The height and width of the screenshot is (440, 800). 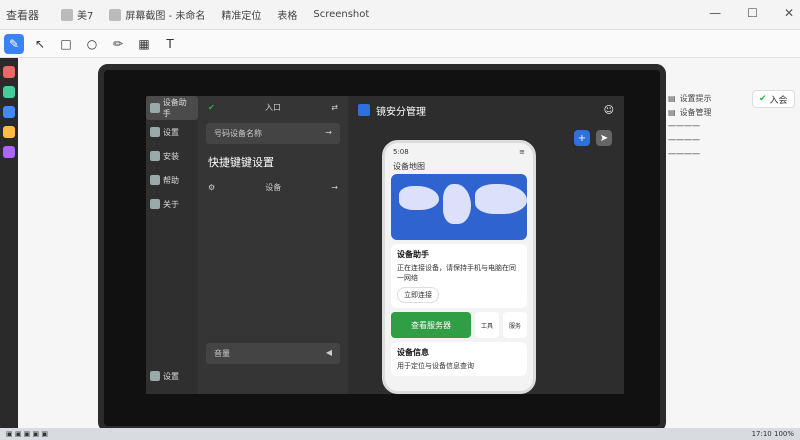 I want to click on tab-3: 精准定位, so click(x=241, y=15).